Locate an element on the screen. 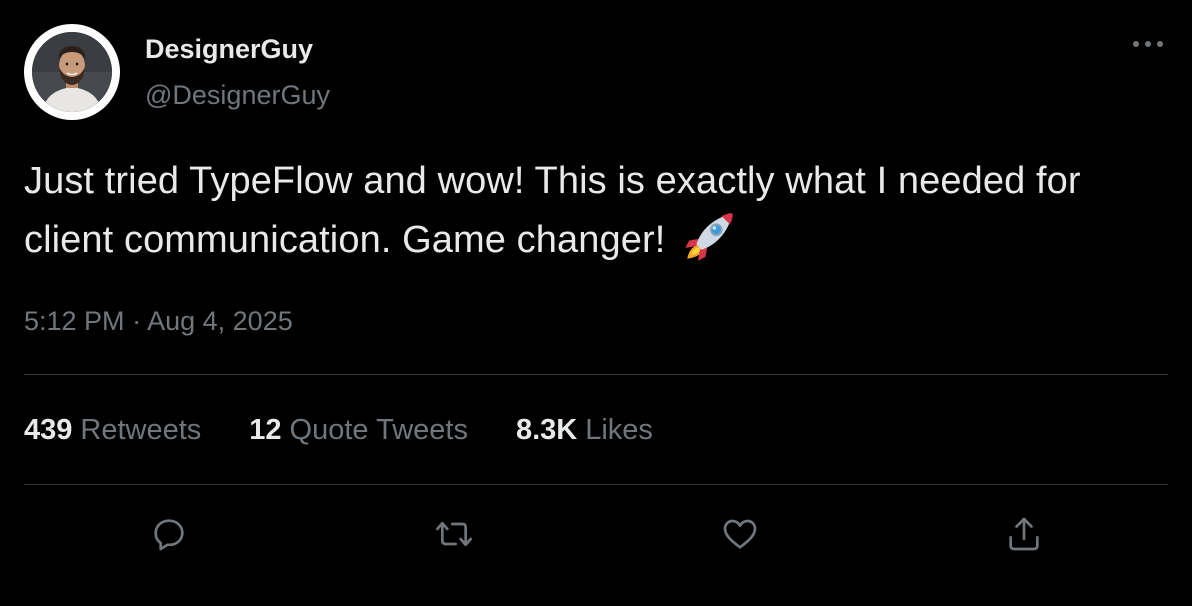 This screenshot has width=1192, height=606. like-button is located at coordinates (740, 534).